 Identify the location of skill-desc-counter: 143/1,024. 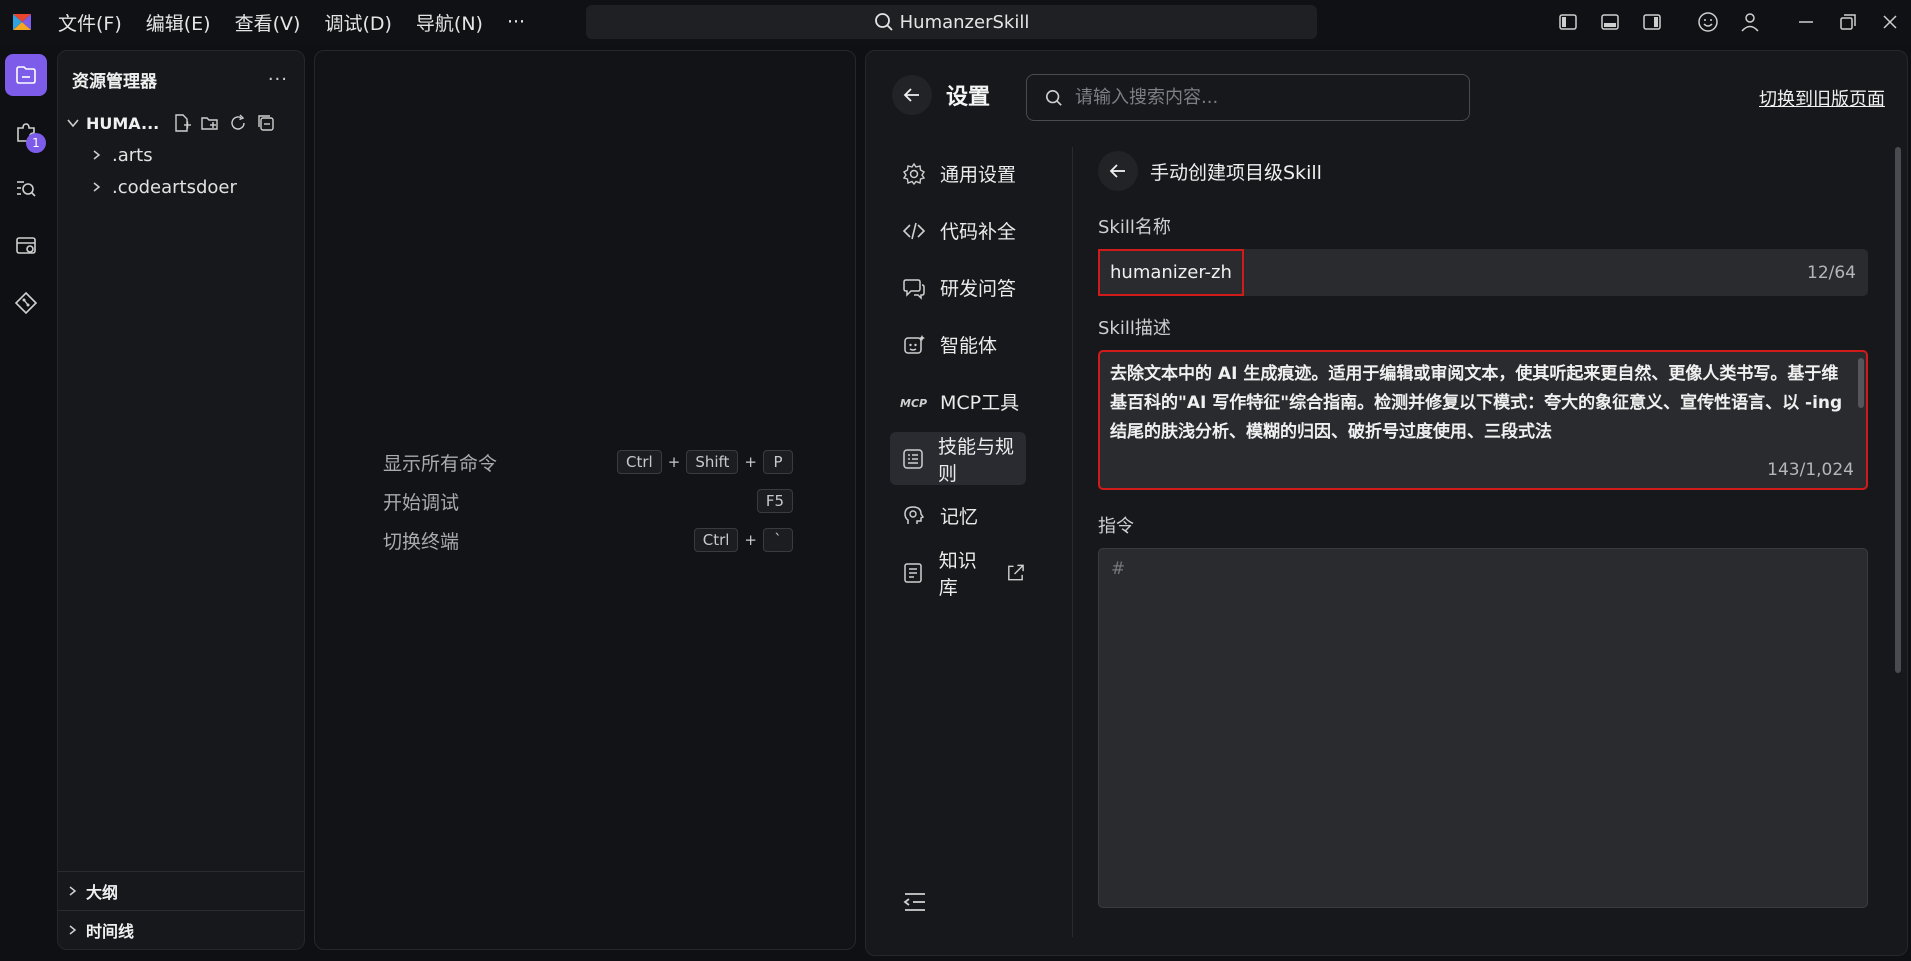
(1810, 470).